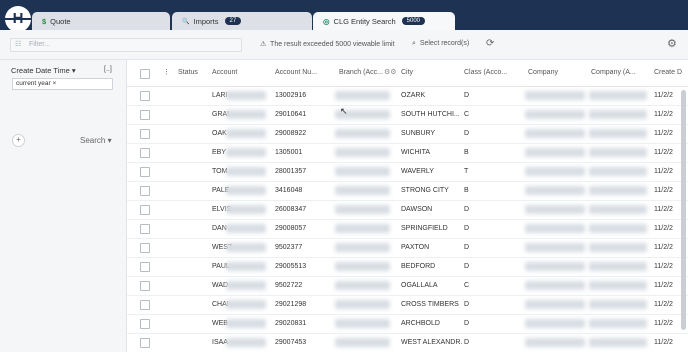  What do you see at coordinates (407, 191) in the screenshot?
I see `table-row: PALE 3416048 STRONG CITY B 11/2/2` at bounding box center [407, 191].